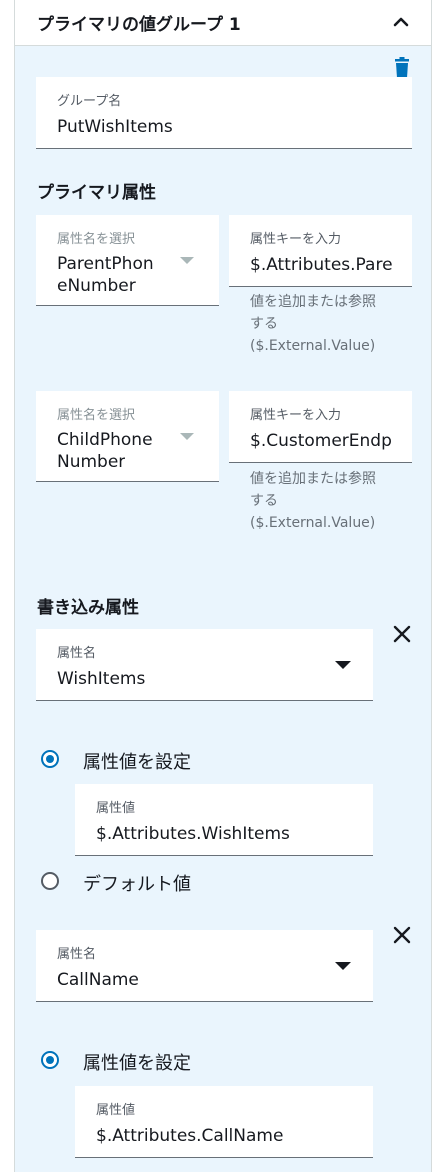  Describe the element at coordinates (88, 608) in the screenshot. I see `write-attributes-title: 書き込み属性` at that location.